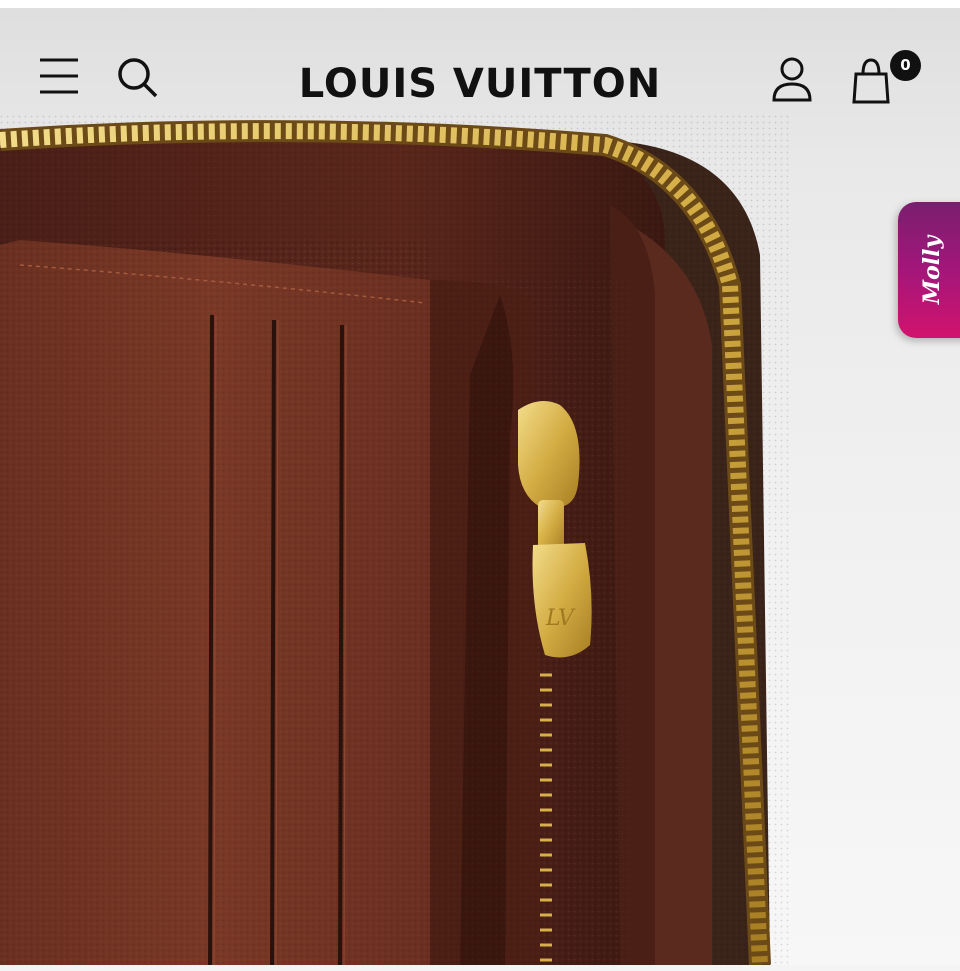 This screenshot has height=971, width=960. I want to click on brand-logo: LOUIS VUITTON, so click(480, 84).